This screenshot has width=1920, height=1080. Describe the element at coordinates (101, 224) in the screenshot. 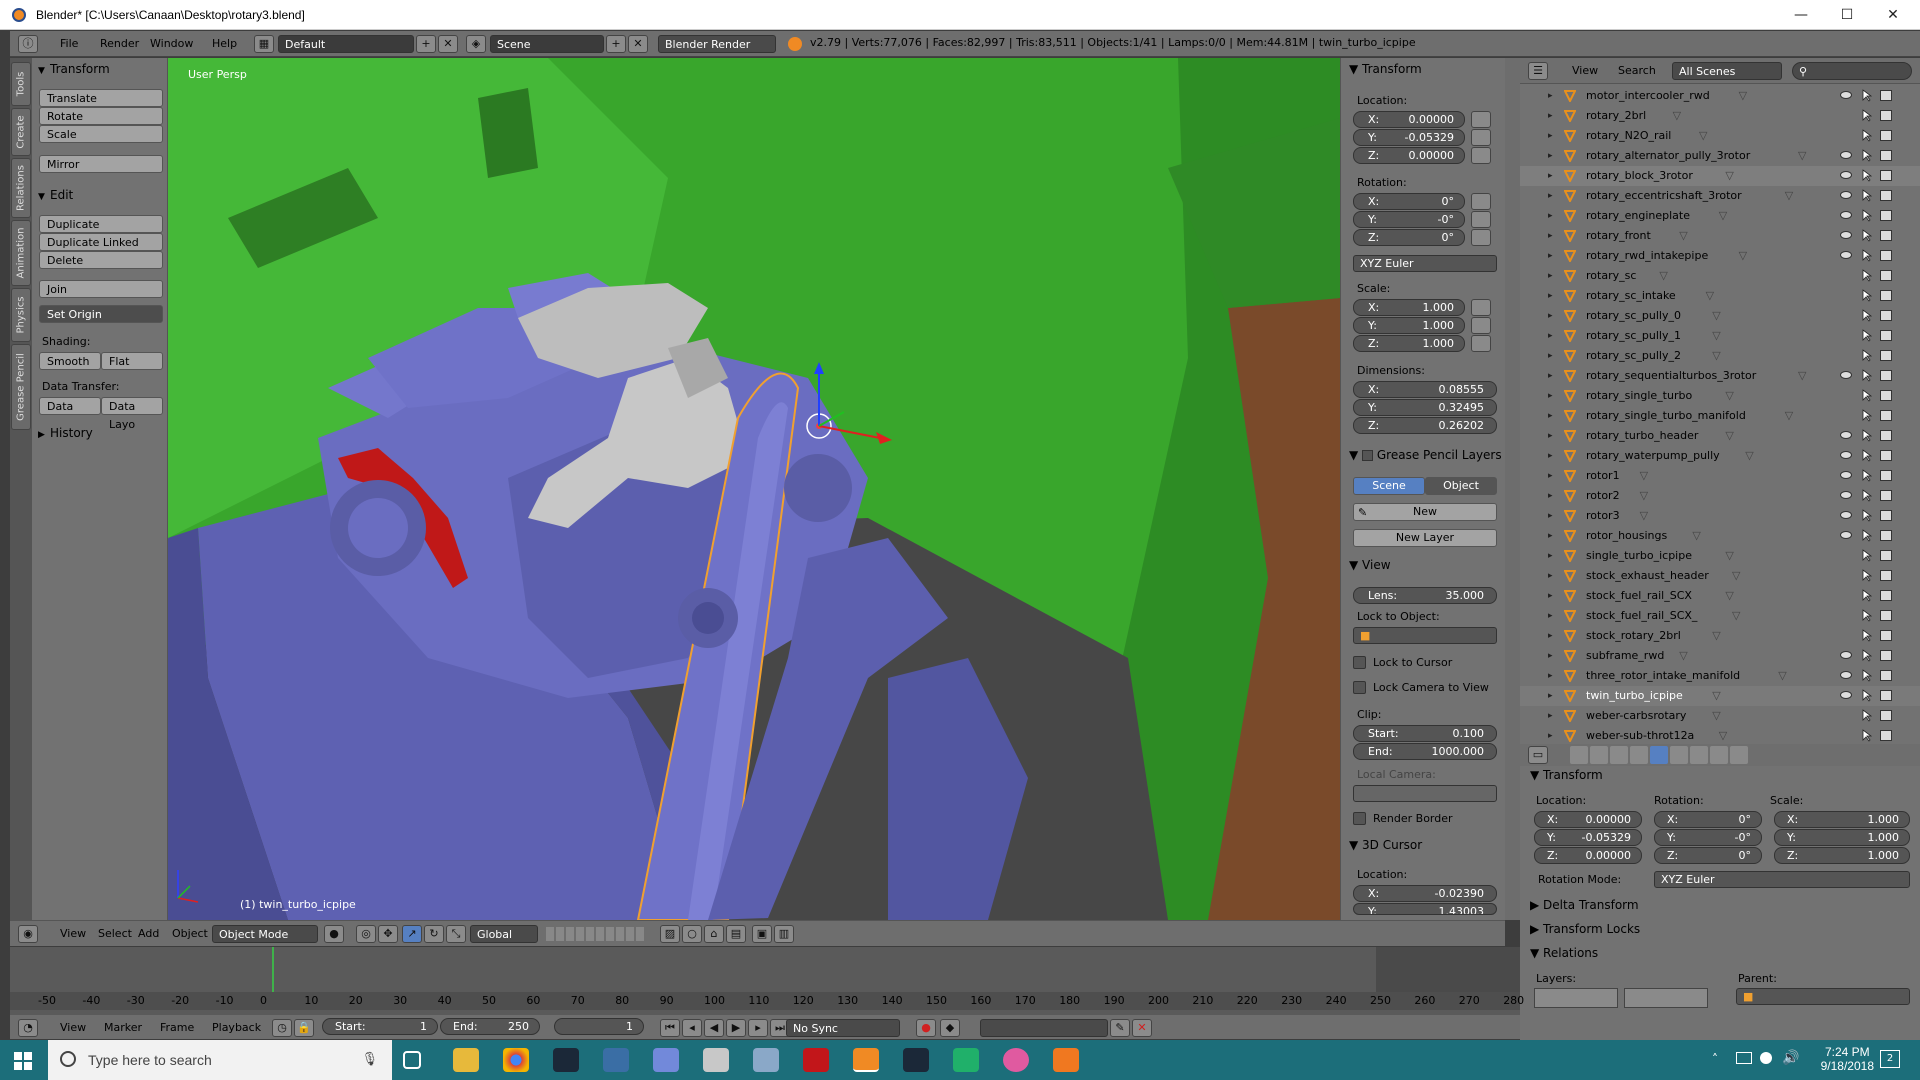

I see `duplicate-button: Duplicate` at that location.